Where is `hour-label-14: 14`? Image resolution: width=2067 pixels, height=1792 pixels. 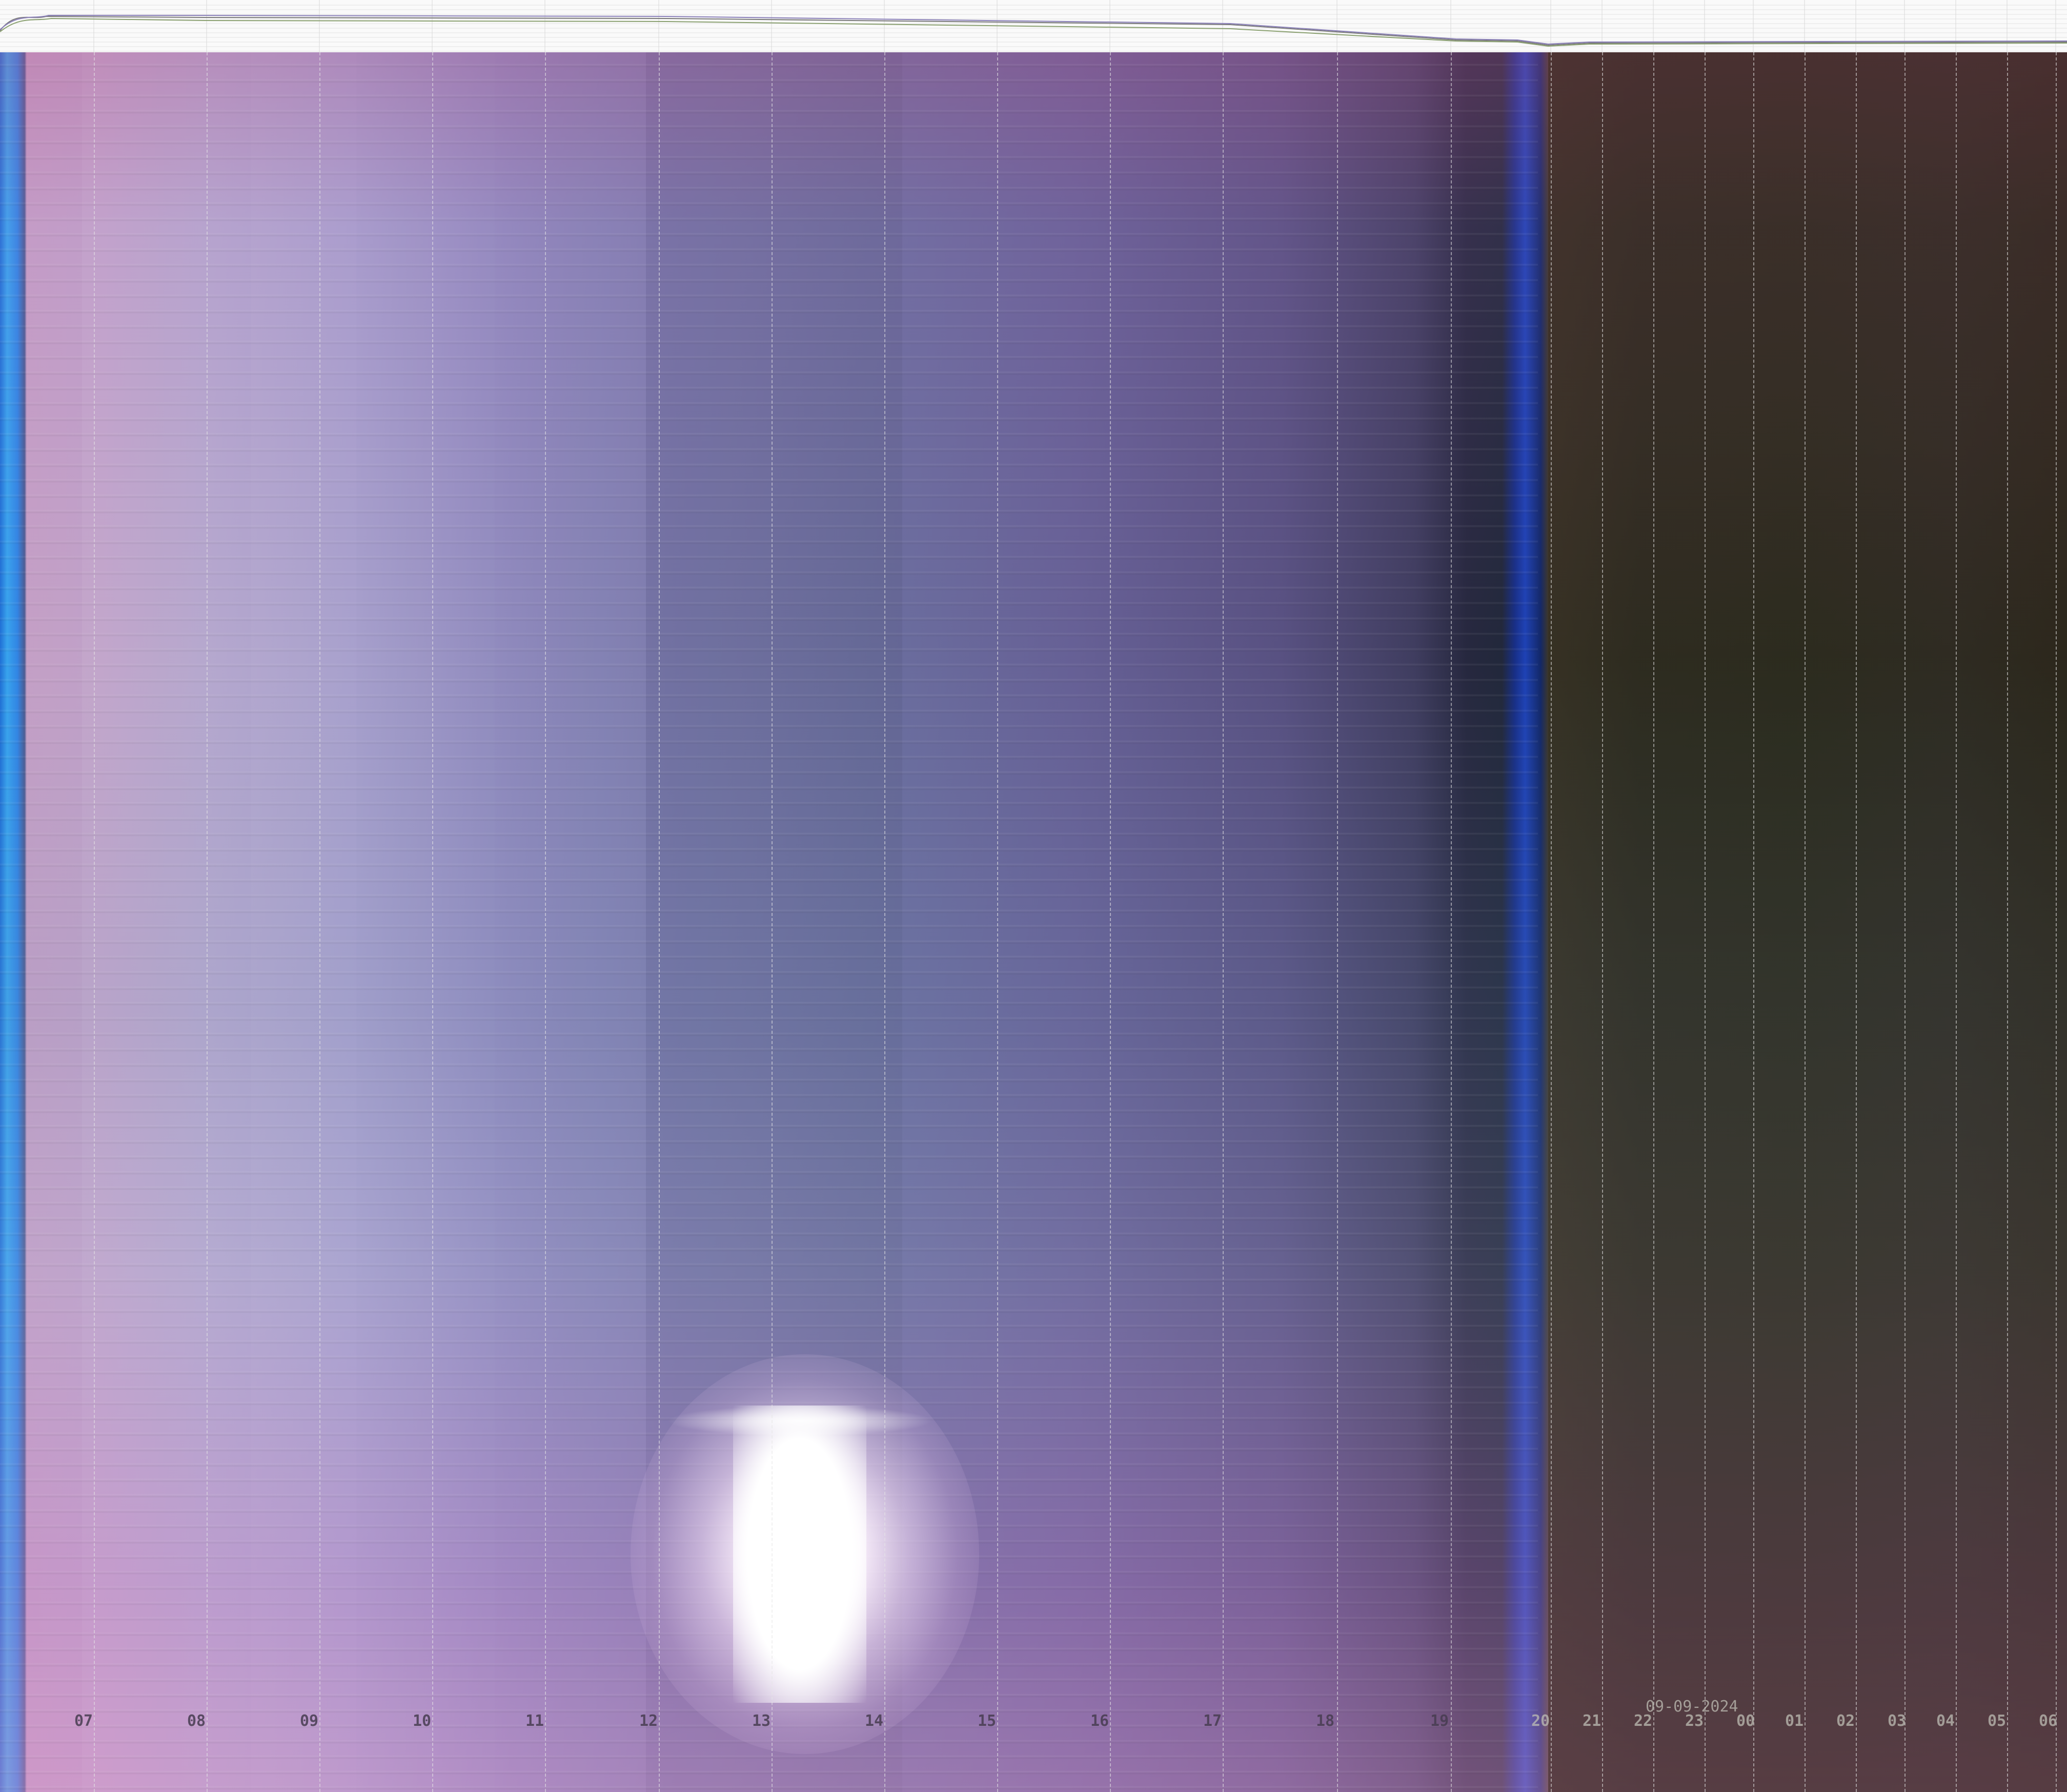
hour-label-14: 14 is located at coordinates (874, 1721).